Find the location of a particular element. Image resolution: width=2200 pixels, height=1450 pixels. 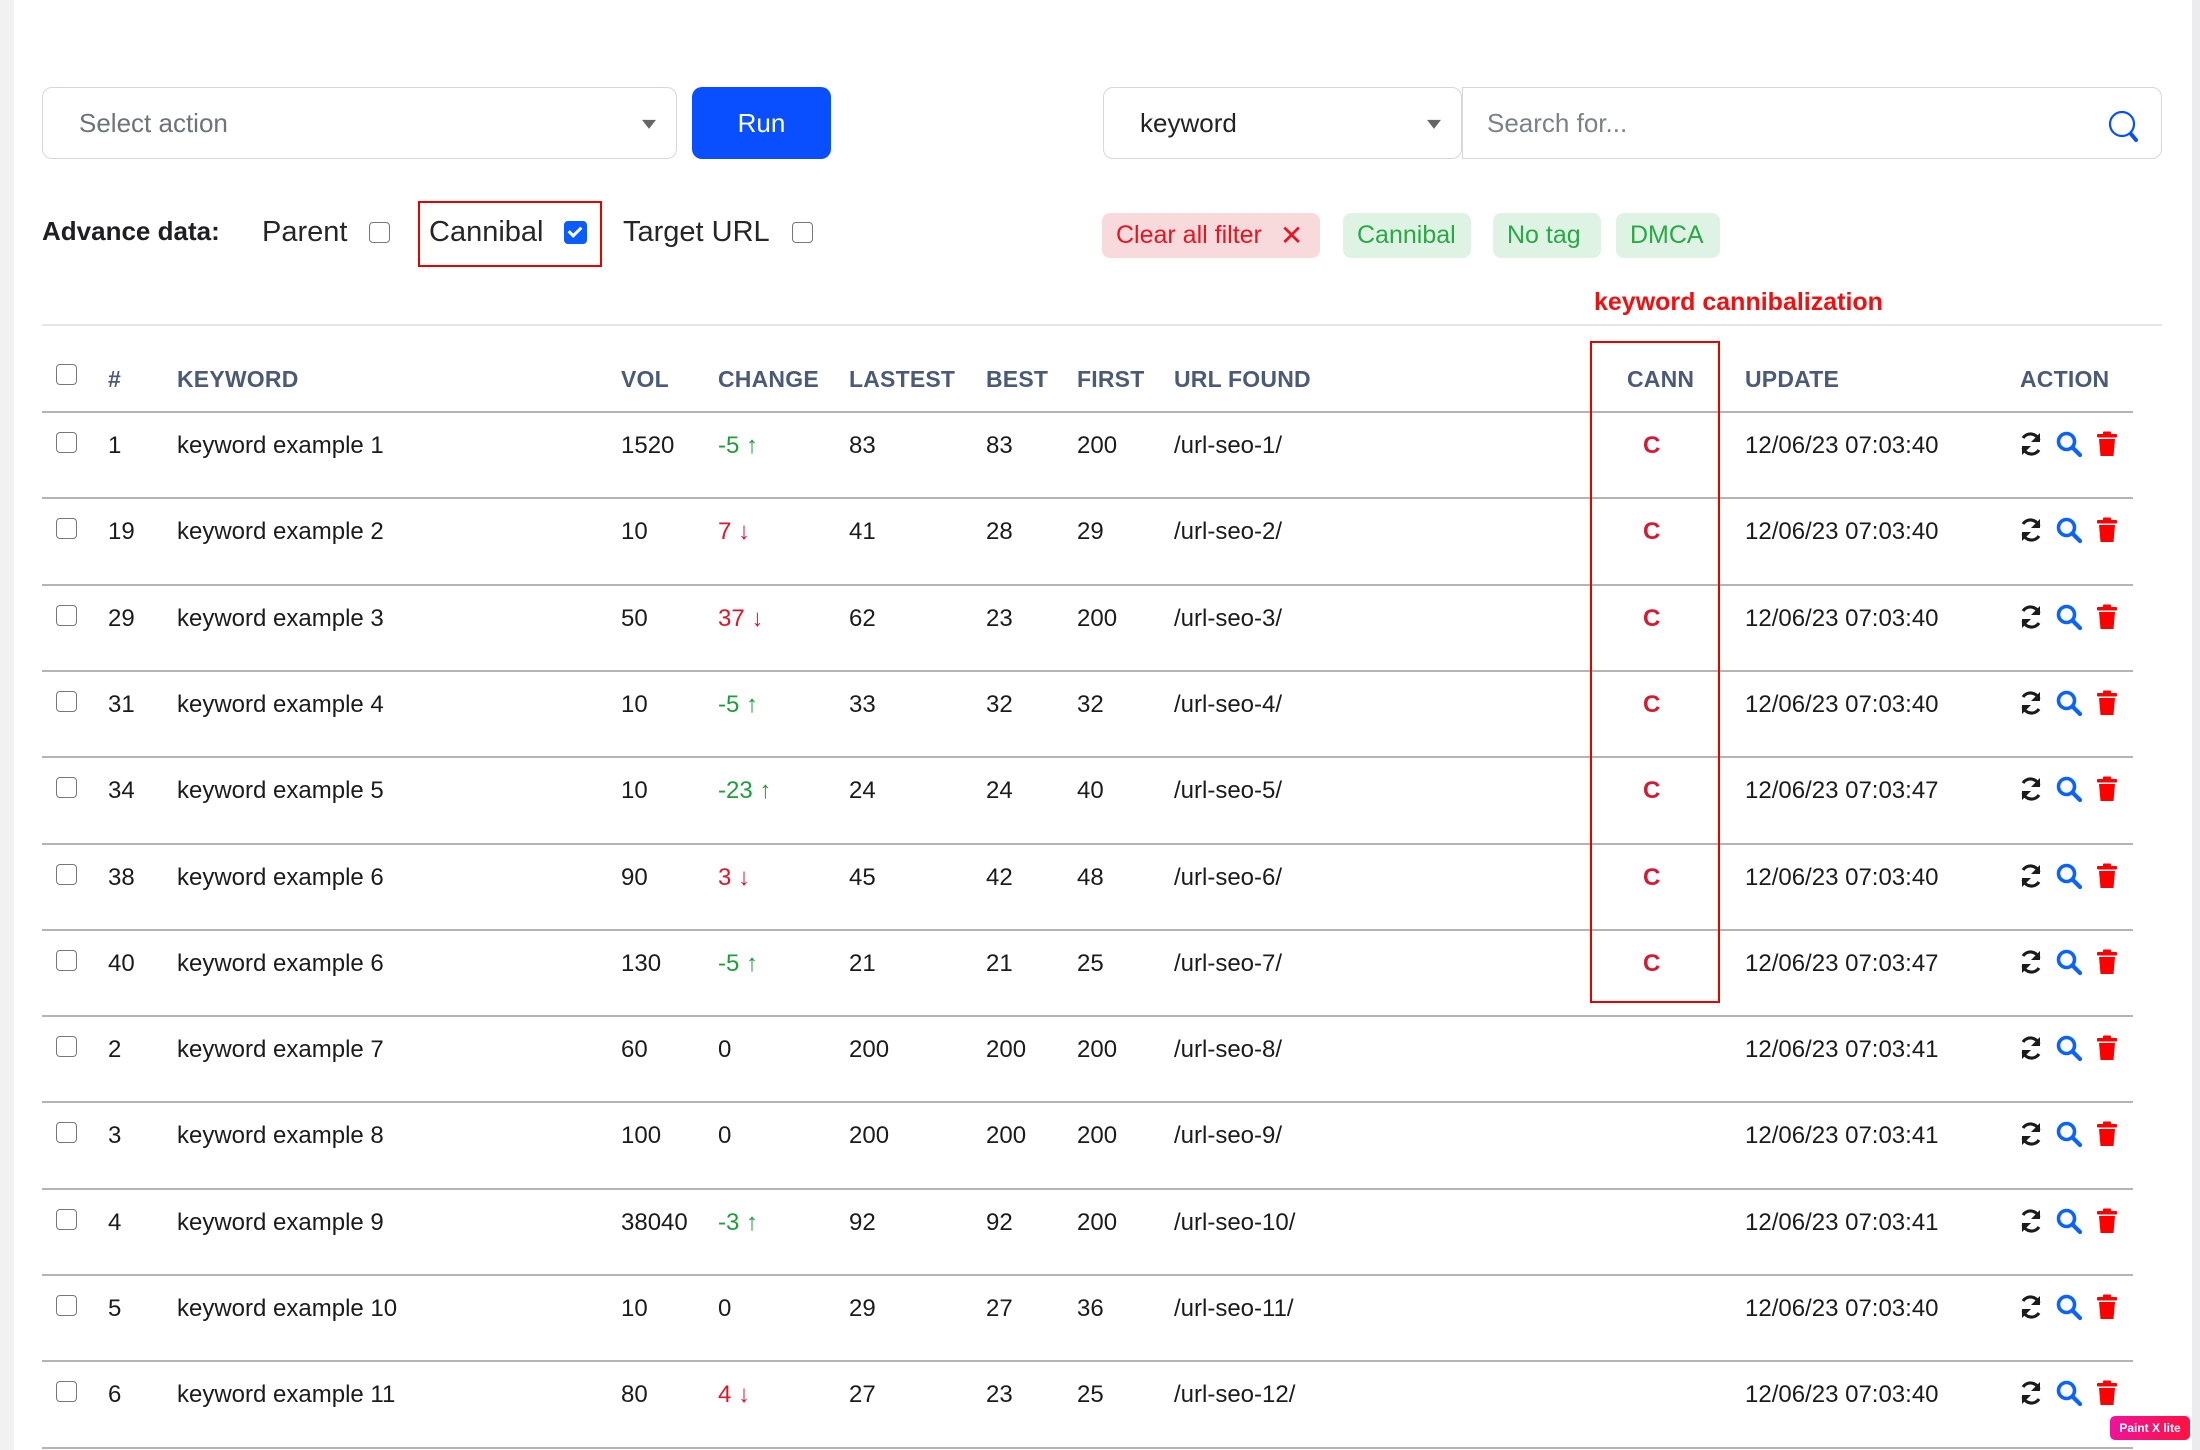

cell-keyword: keyword example 10 is located at coordinates (287, 1309).